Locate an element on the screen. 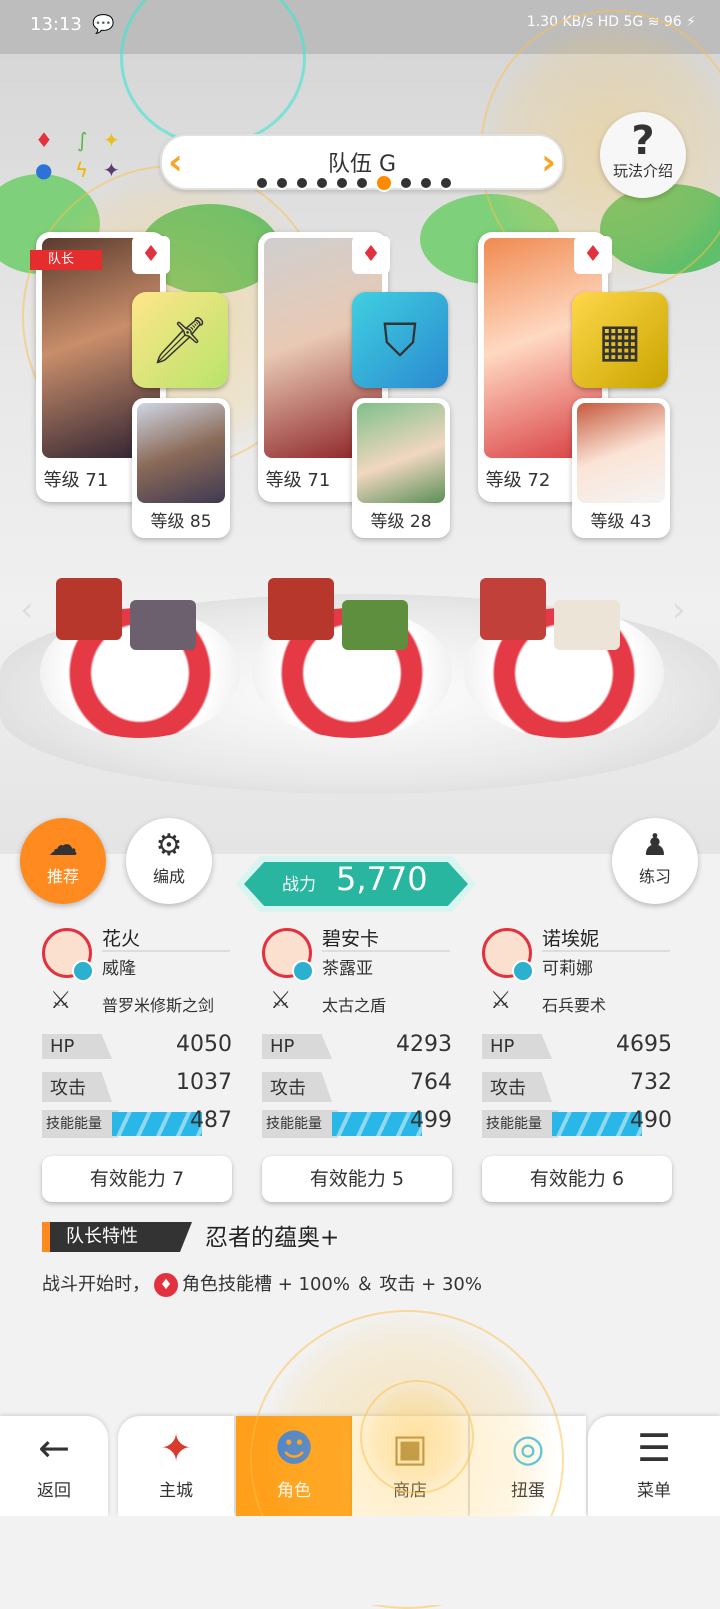 The height and width of the screenshot is (1609, 720). nav-castle: ✦ 主城 is located at coordinates (176, 1466).